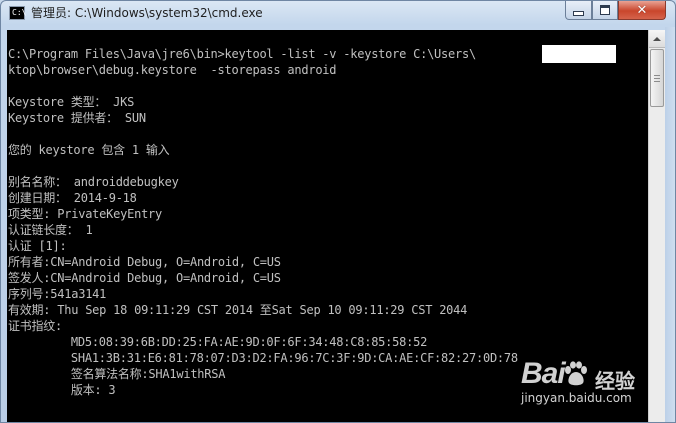  I want to click on maximize-icon, so click(605, 10).